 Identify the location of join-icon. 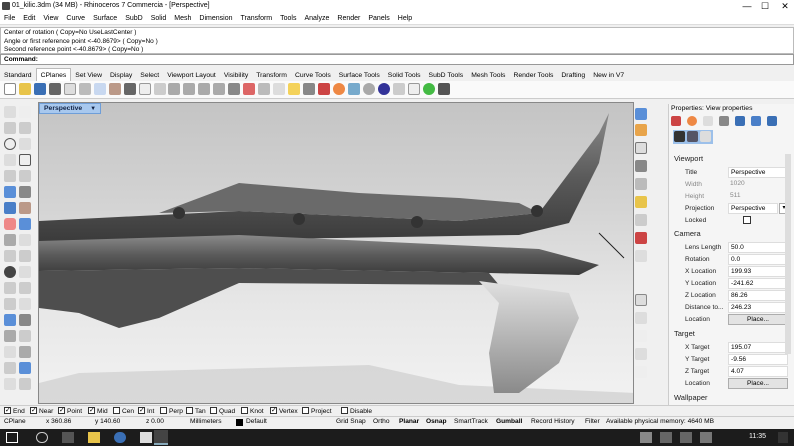
(10, 304).